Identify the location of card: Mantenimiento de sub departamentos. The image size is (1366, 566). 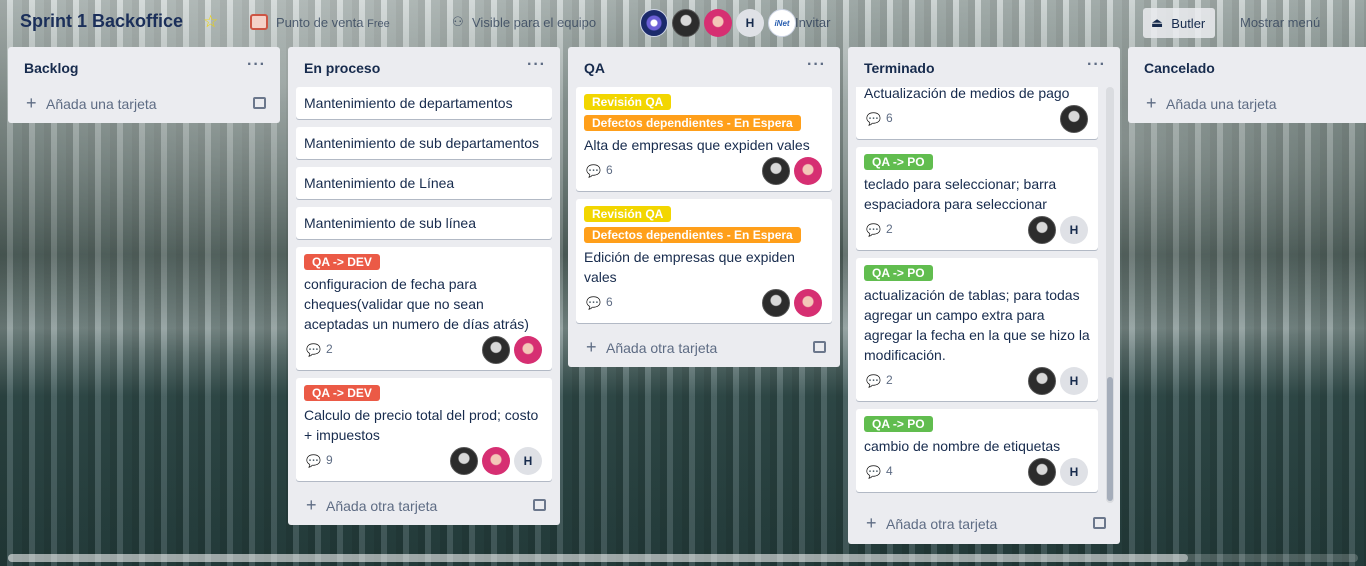
(424, 143).